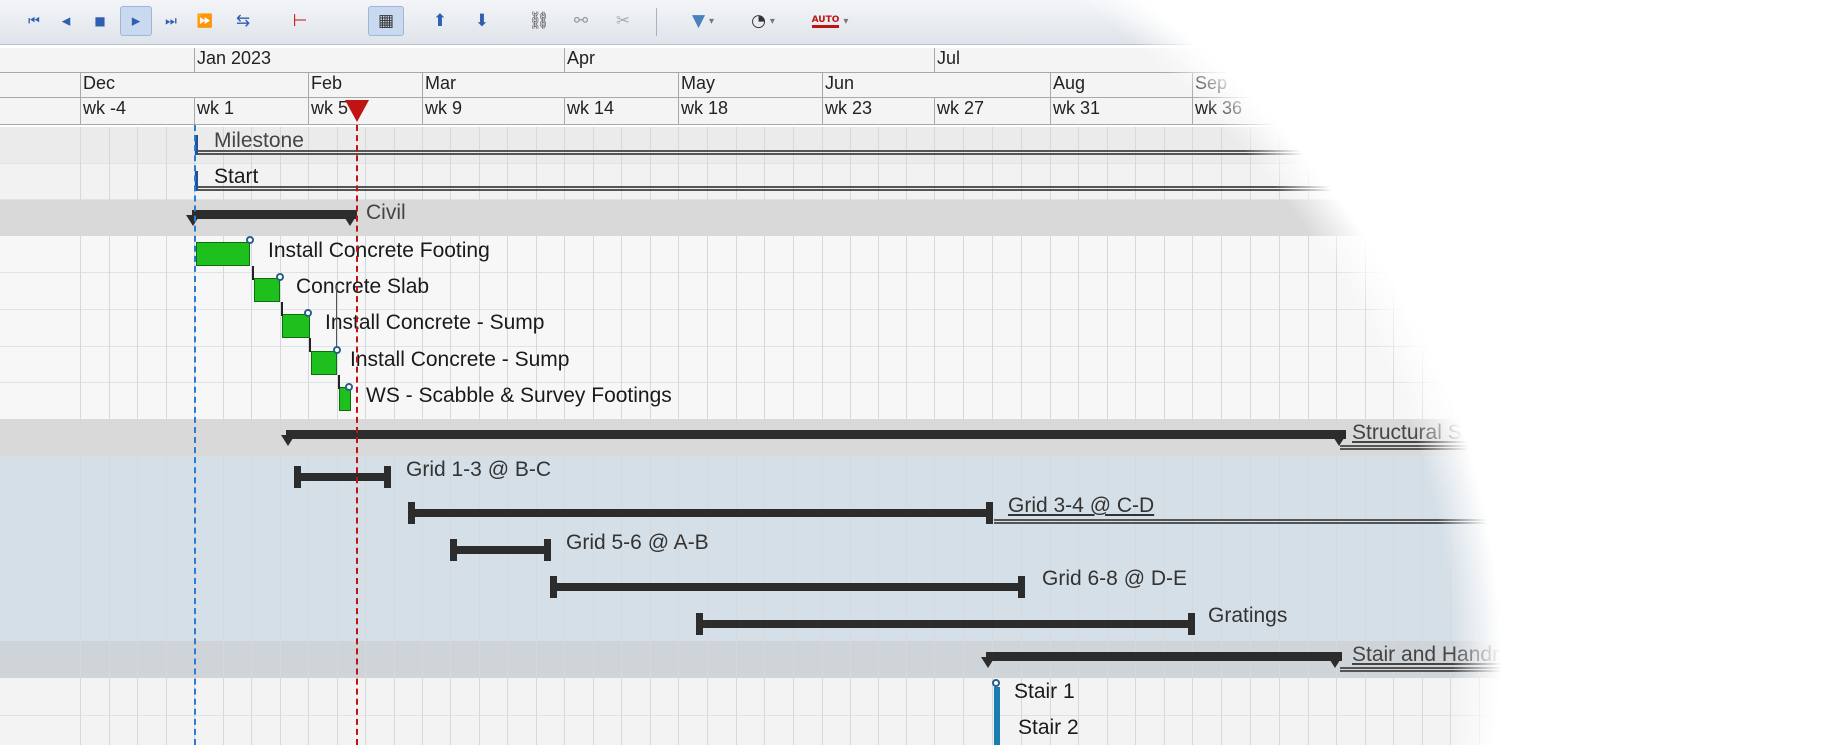  Describe the element at coordinates (637, 542) in the screenshot. I see `task-label: Grid 5-6 @ A-B` at that location.